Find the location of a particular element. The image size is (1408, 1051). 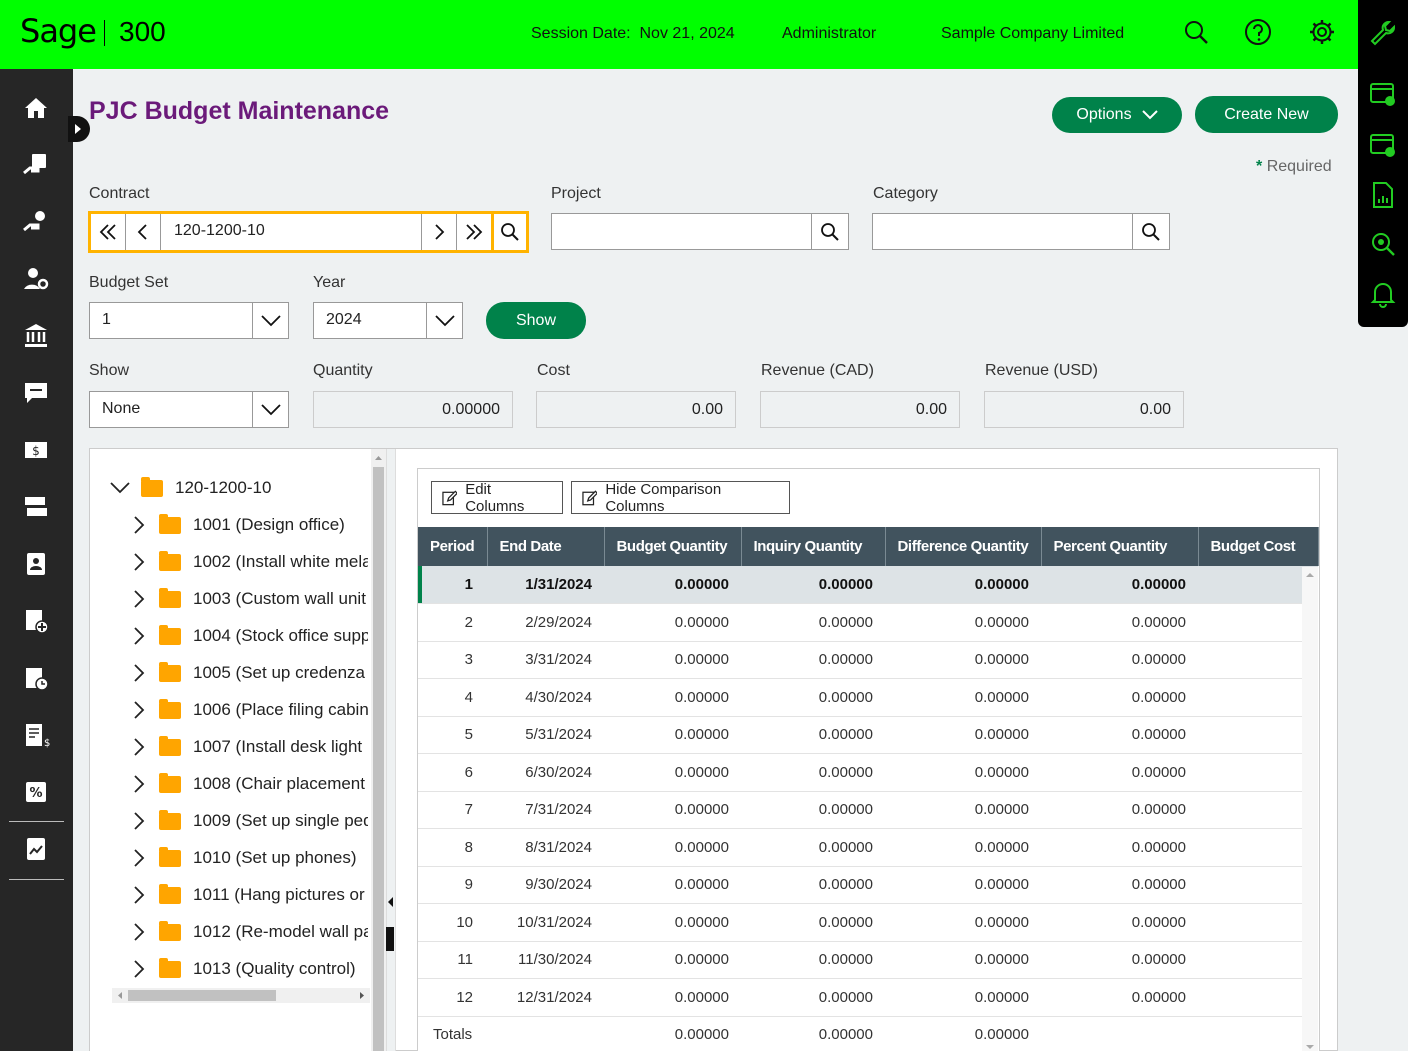

table-cell: 8 is located at coordinates (452, 847).